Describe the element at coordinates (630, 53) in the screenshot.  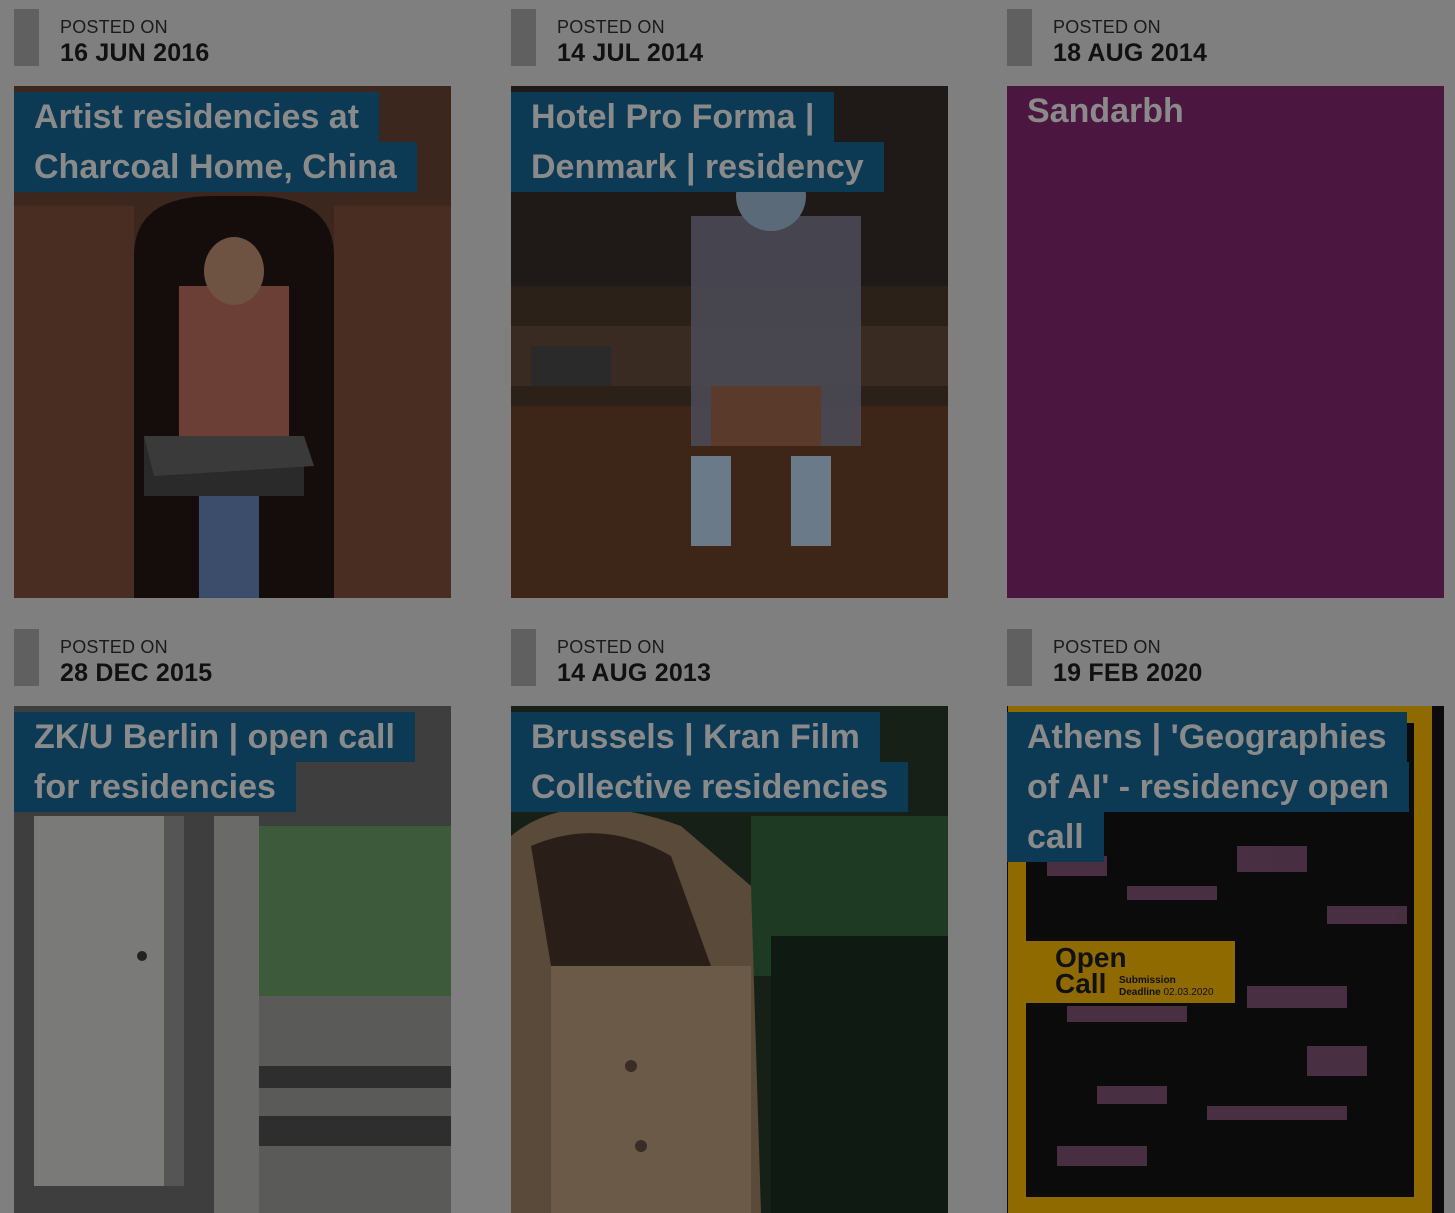
I see `post-date: 14 JUL 2014` at that location.